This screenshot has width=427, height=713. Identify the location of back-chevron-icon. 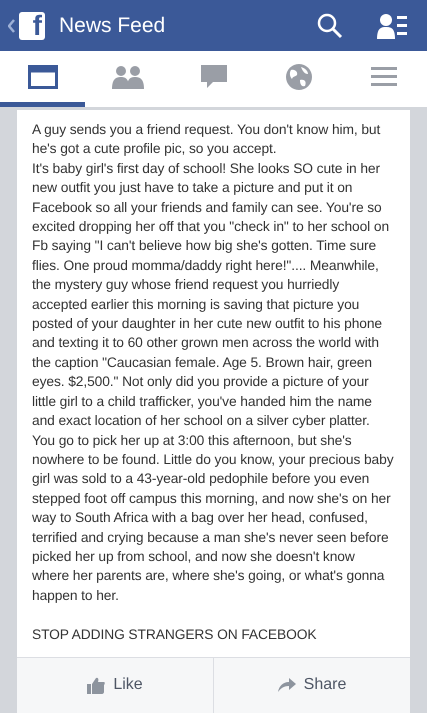
(11, 25).